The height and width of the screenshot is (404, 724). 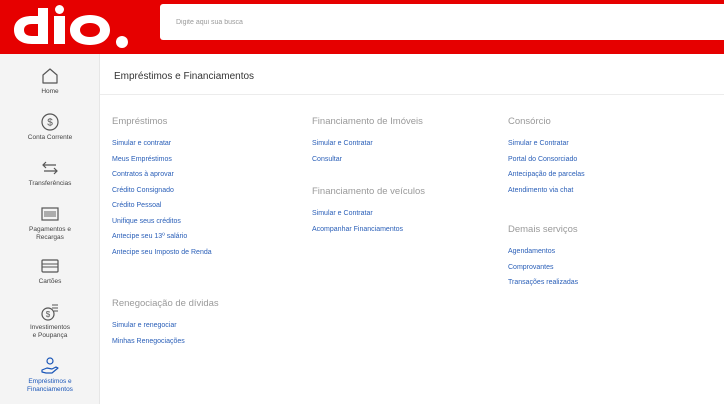 I want to click on sidebar-item-home: Home, so click(x=50, y=81).